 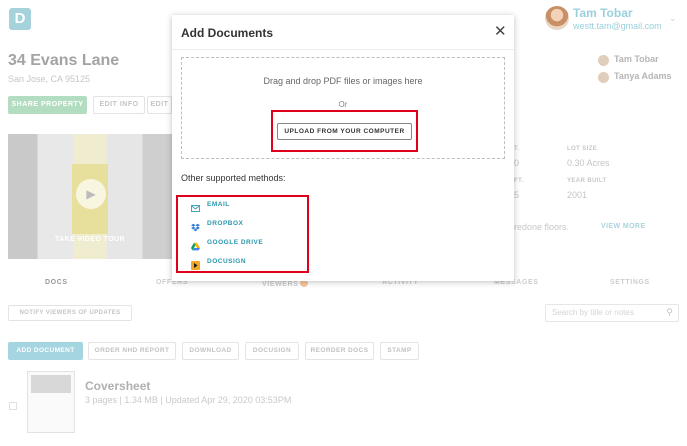 I want to click on app-logo: D, so click(x=20, y=19).